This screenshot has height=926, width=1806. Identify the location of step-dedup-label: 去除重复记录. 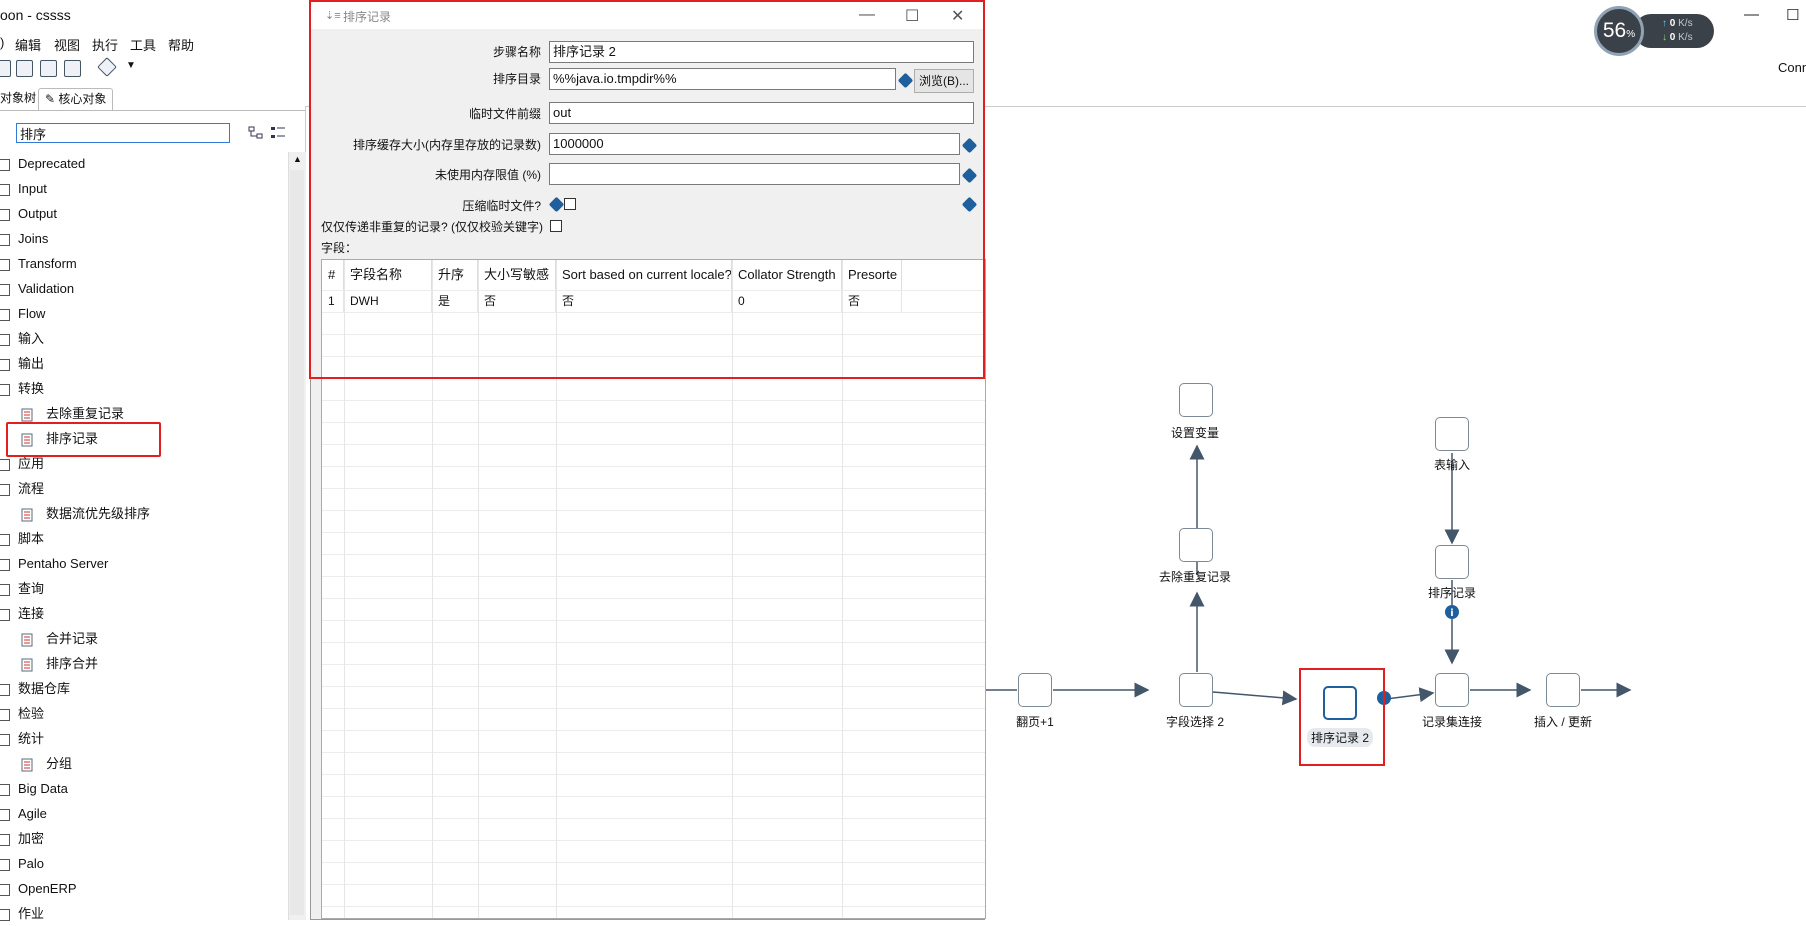
(1195, 577).